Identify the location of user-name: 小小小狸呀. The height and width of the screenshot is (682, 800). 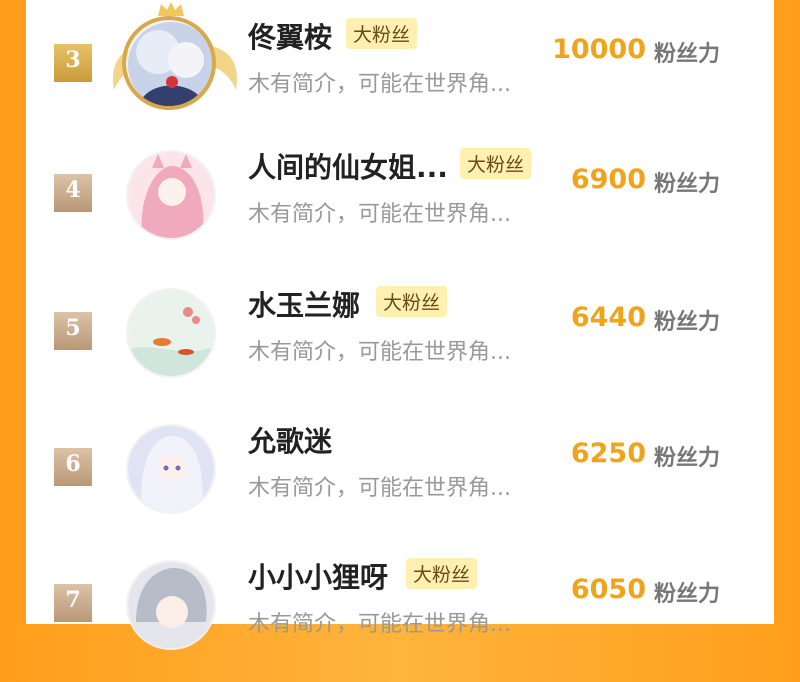
(318, 576).